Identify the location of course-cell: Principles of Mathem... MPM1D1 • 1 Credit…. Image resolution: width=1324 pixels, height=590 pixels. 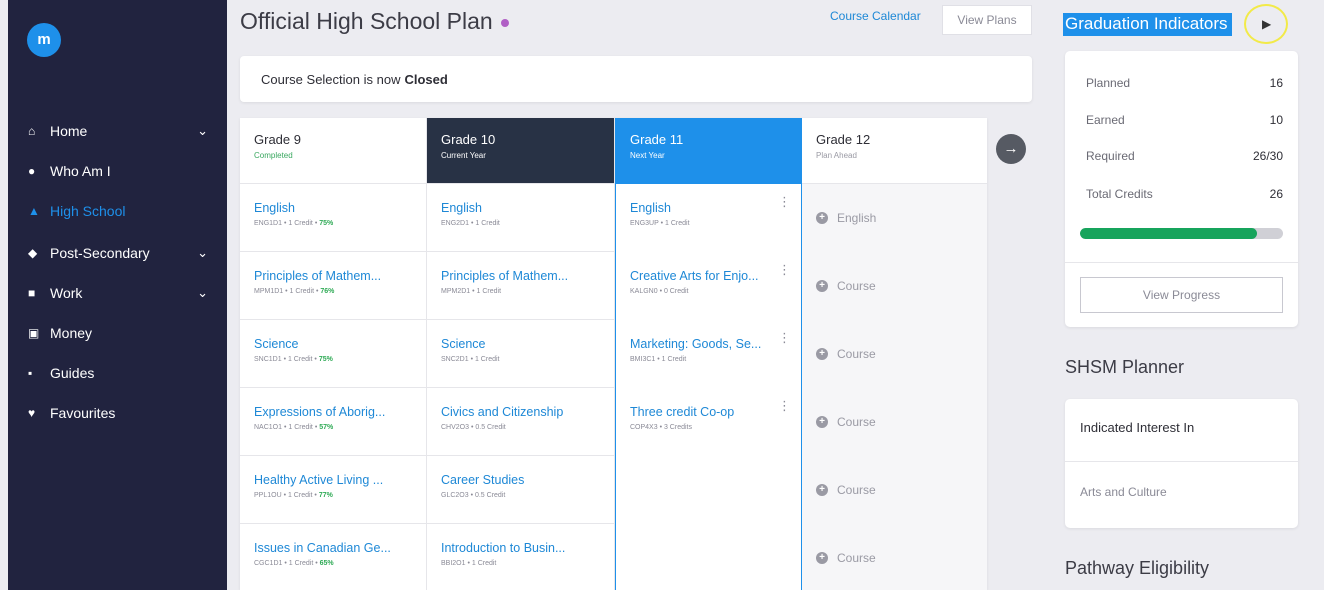
(333, 286).